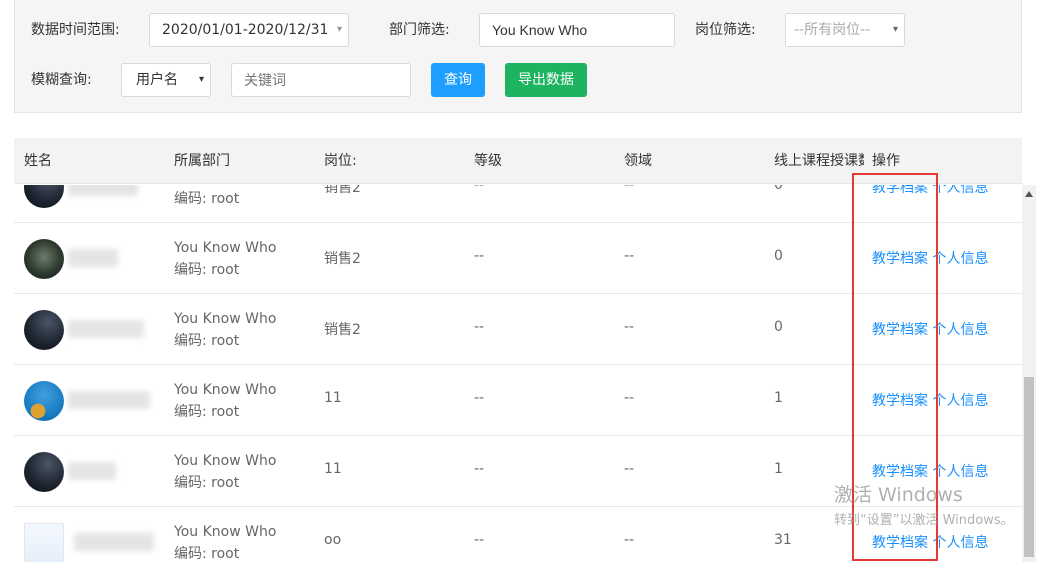 Image resolution: width=1040 pixels, height=562 pixels. I want to click on scroll-up-arrow-icon, so click(1029, 194).